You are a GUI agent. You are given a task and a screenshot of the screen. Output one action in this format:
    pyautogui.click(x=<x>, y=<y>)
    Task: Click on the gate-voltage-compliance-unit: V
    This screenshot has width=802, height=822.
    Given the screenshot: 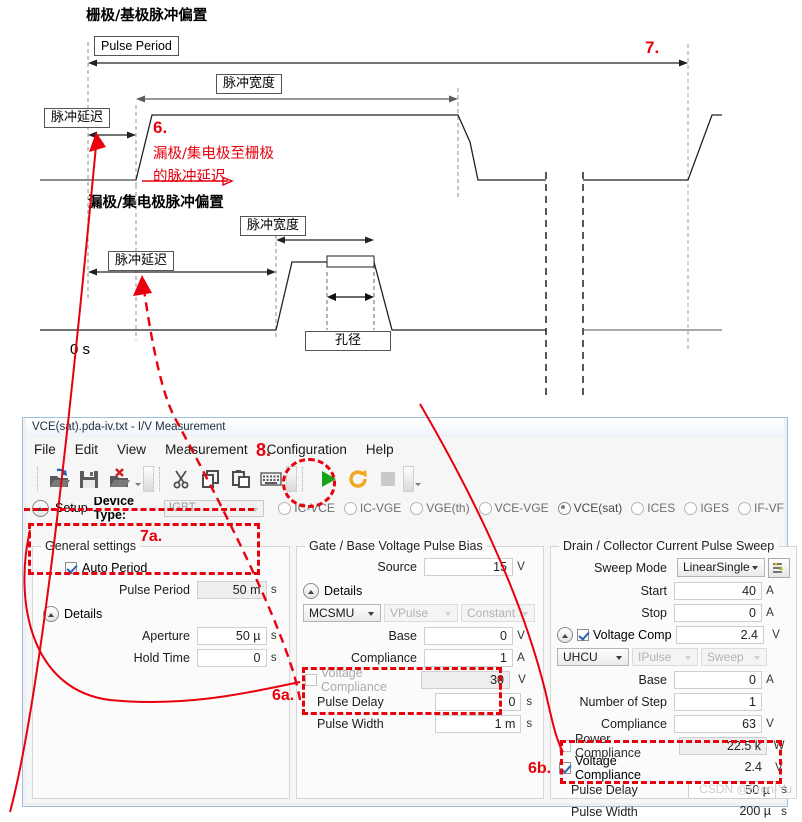 What is the action you would take?
    pyautogui.click(x=522, y=679)
    